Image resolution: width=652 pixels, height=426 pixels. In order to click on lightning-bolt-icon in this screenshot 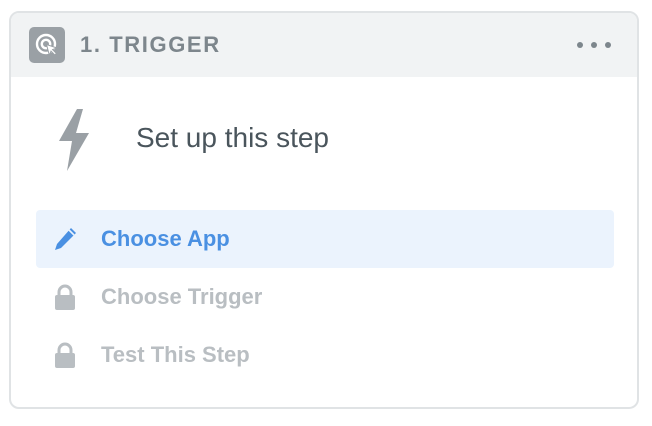, I will do `click(74, 140)`.